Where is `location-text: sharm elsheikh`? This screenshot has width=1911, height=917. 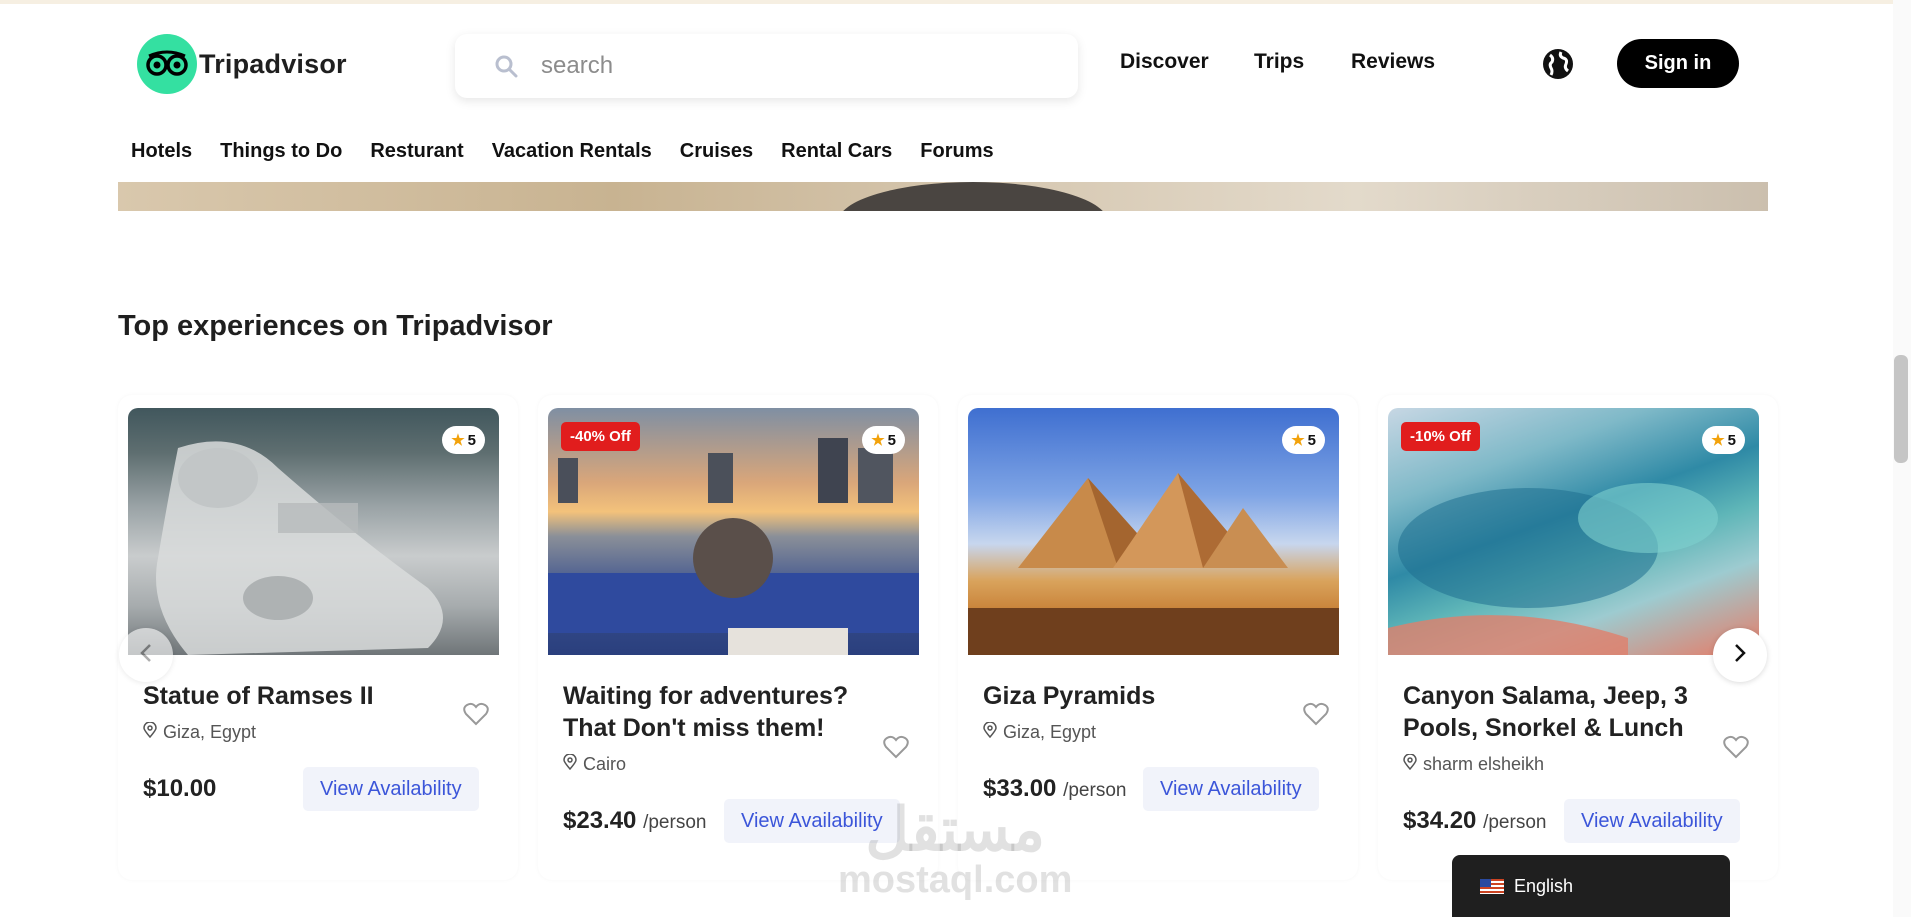
location-text: sharm elsheikh is located at coordinates (1484, 764).